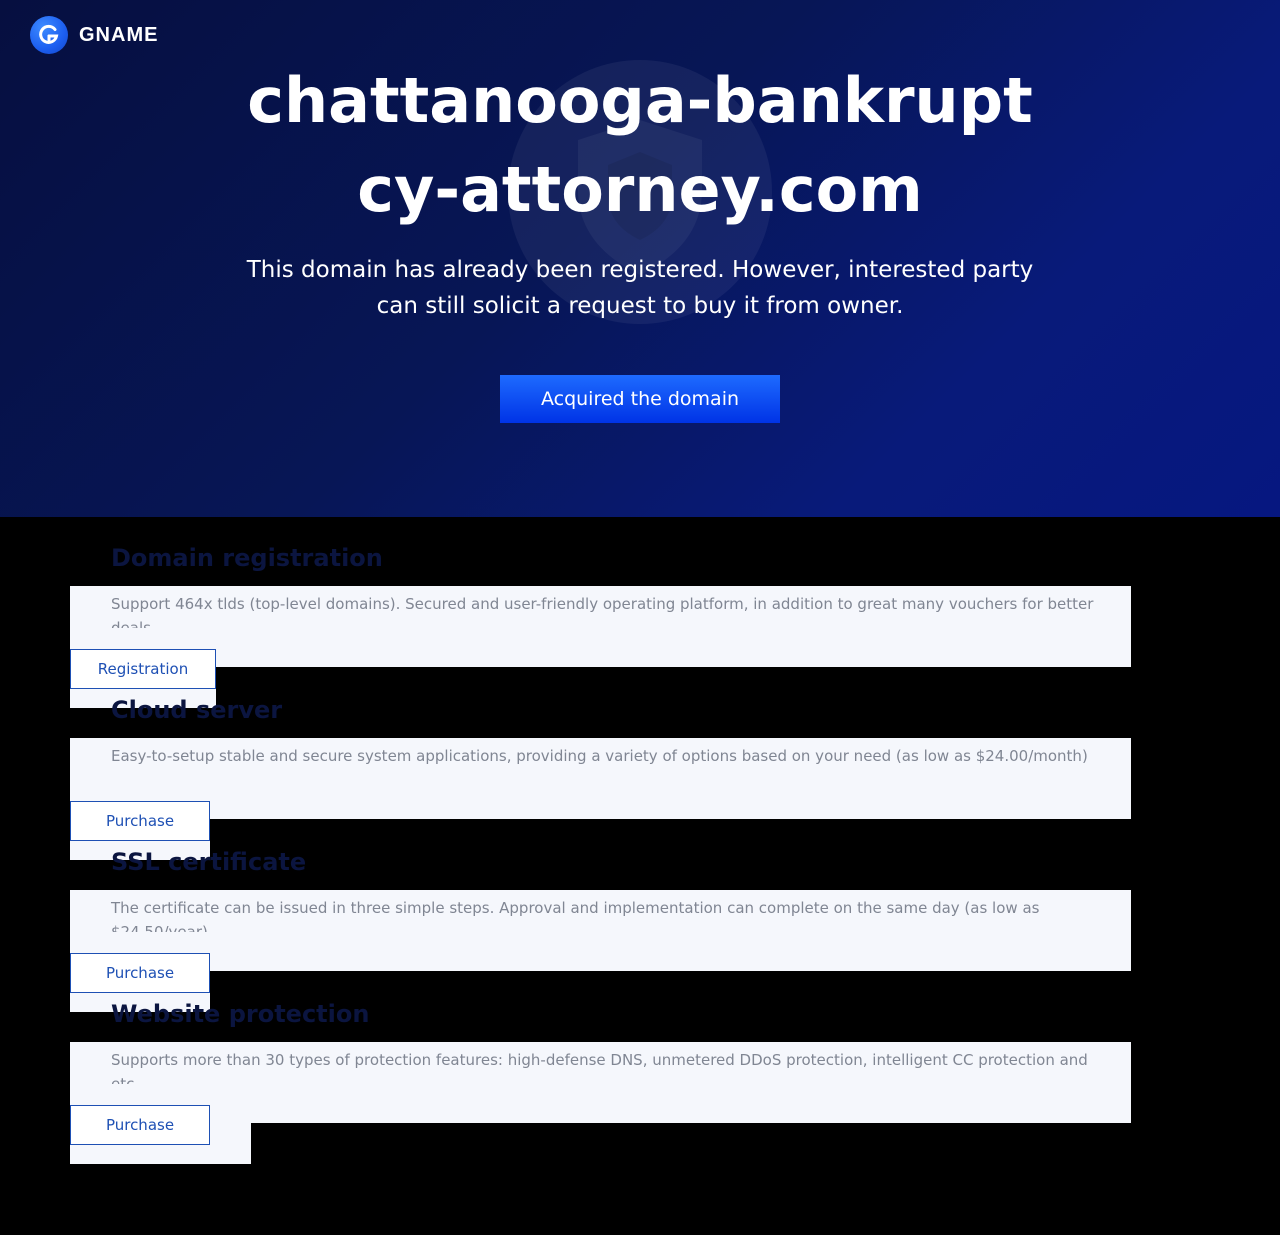 Image resolution: width=1280 pixels, height=1235 pixels. I want to click on acquire-domain-button: Acquired the domain, so click(640, 399).